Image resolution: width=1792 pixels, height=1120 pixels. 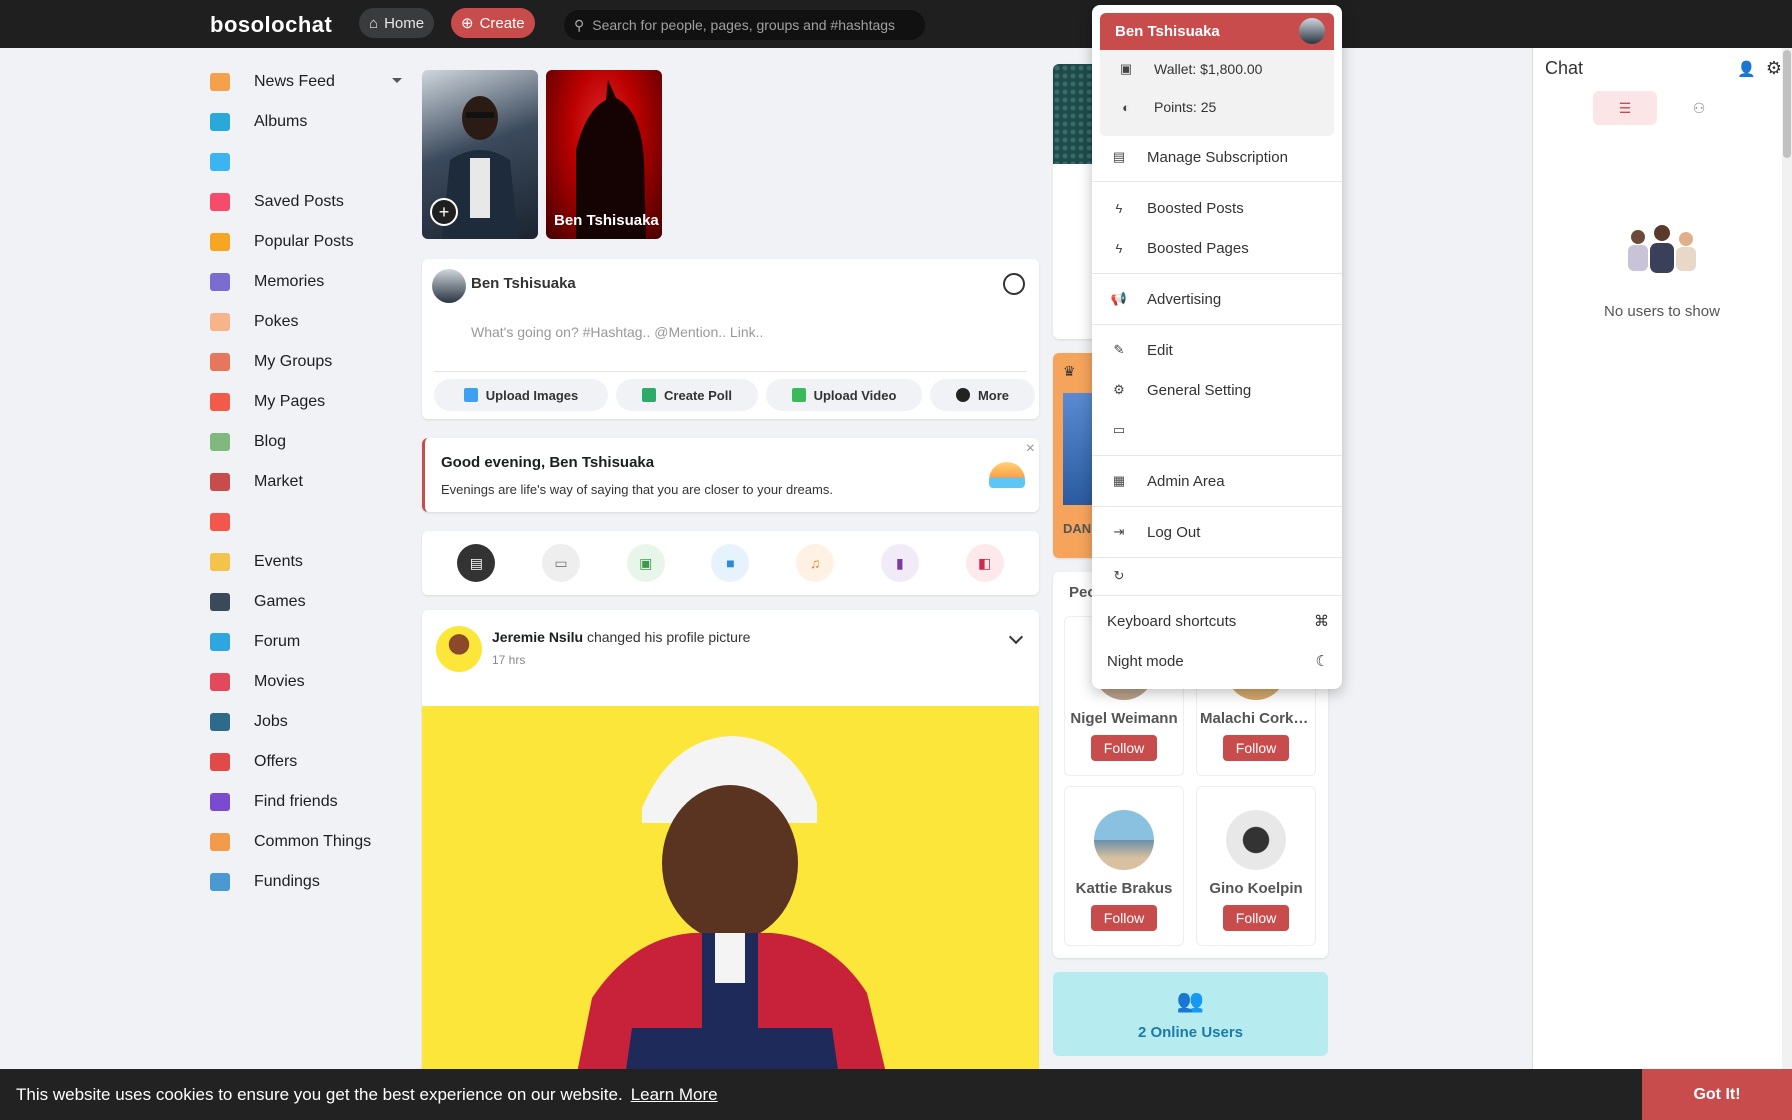 I want to click on sidebar-item: Popular Posts, so click(x=310, y=242).